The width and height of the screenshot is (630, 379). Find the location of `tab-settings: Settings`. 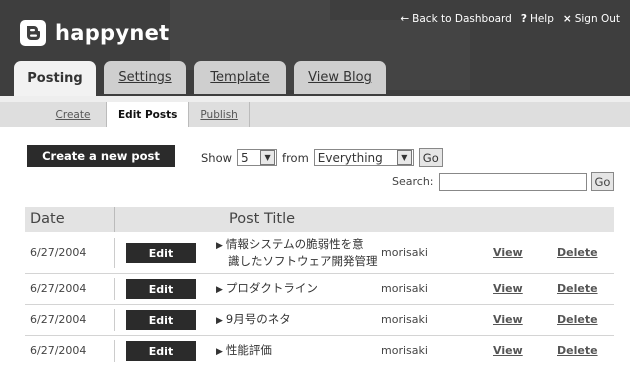

tab-settings: Settings is located at coordinates (145, 77).